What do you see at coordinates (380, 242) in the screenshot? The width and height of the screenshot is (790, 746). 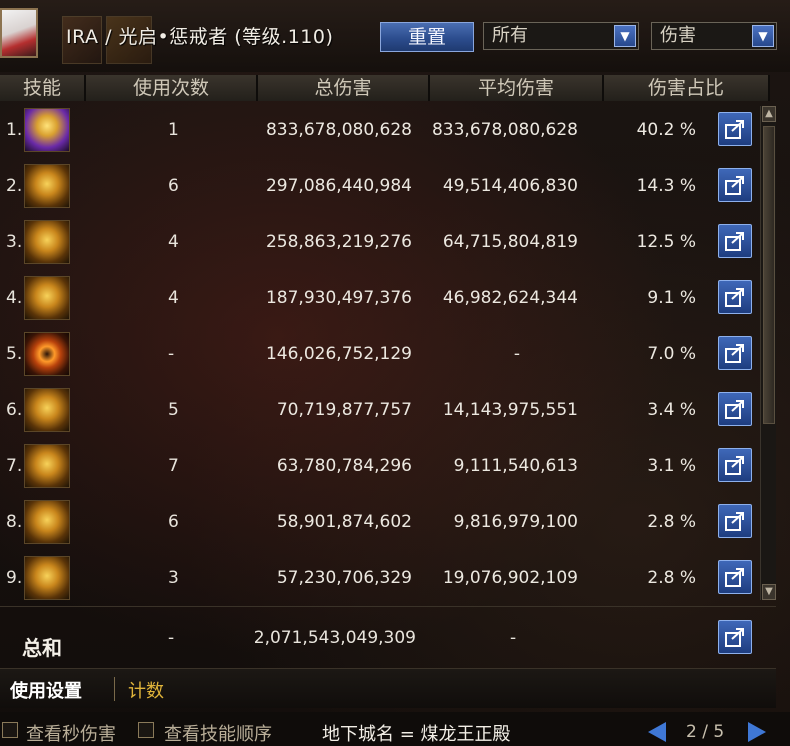 I see `table-row: 3. 4 258,863,219,276 64,715,804,819 12.5 %` at bounding box center [380, 242].